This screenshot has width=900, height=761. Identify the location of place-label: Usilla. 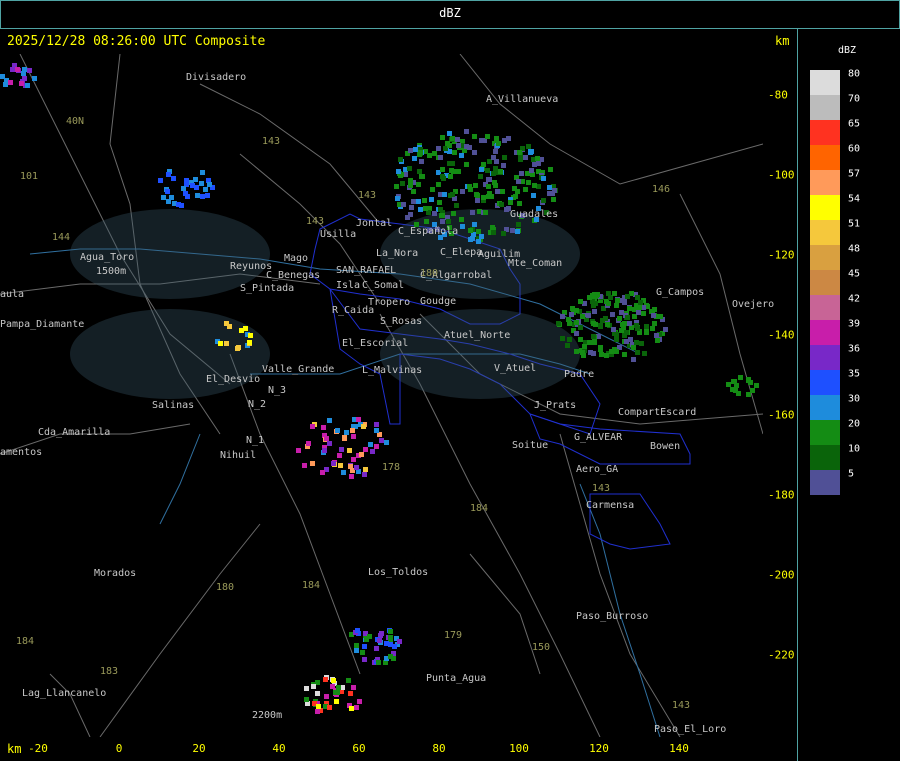
(338, 234).